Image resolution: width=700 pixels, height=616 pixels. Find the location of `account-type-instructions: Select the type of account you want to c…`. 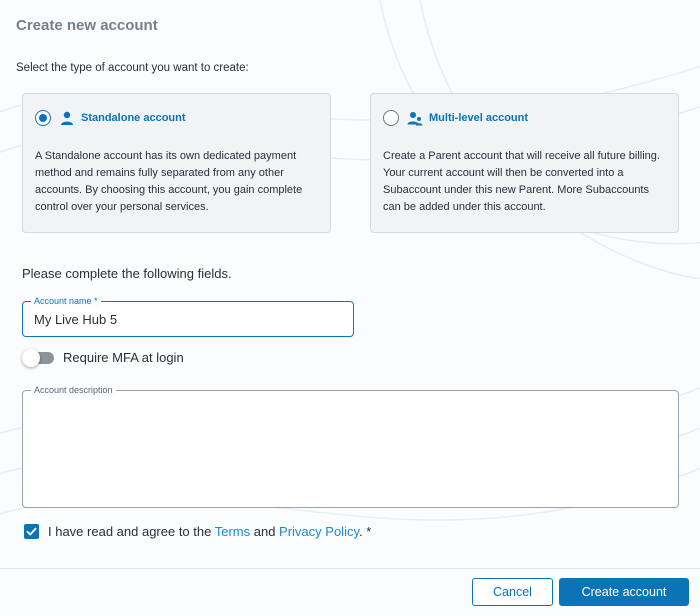

account-type-instructions: Select the type of account you want to c… is located at coordinates (132, 68).